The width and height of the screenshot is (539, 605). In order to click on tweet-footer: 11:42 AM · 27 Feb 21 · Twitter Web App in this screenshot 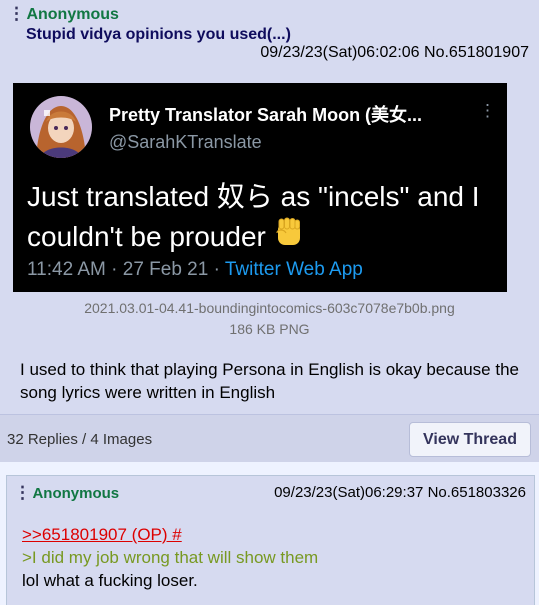, I will do `click(195, 270)`.